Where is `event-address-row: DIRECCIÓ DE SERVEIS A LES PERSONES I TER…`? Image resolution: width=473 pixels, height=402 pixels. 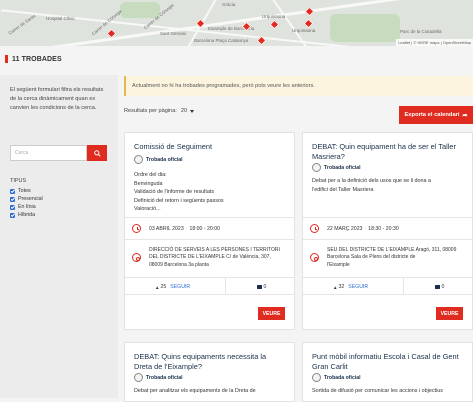
event-address-row: DIRECCIÓ DE SERVEIS A LES PERSONES I TER… is located at coordinates (209, 257).